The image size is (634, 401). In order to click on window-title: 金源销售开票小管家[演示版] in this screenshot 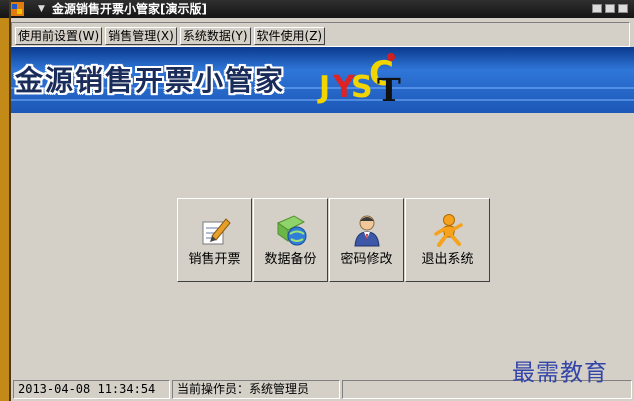, I will do `click(129, 9)`.